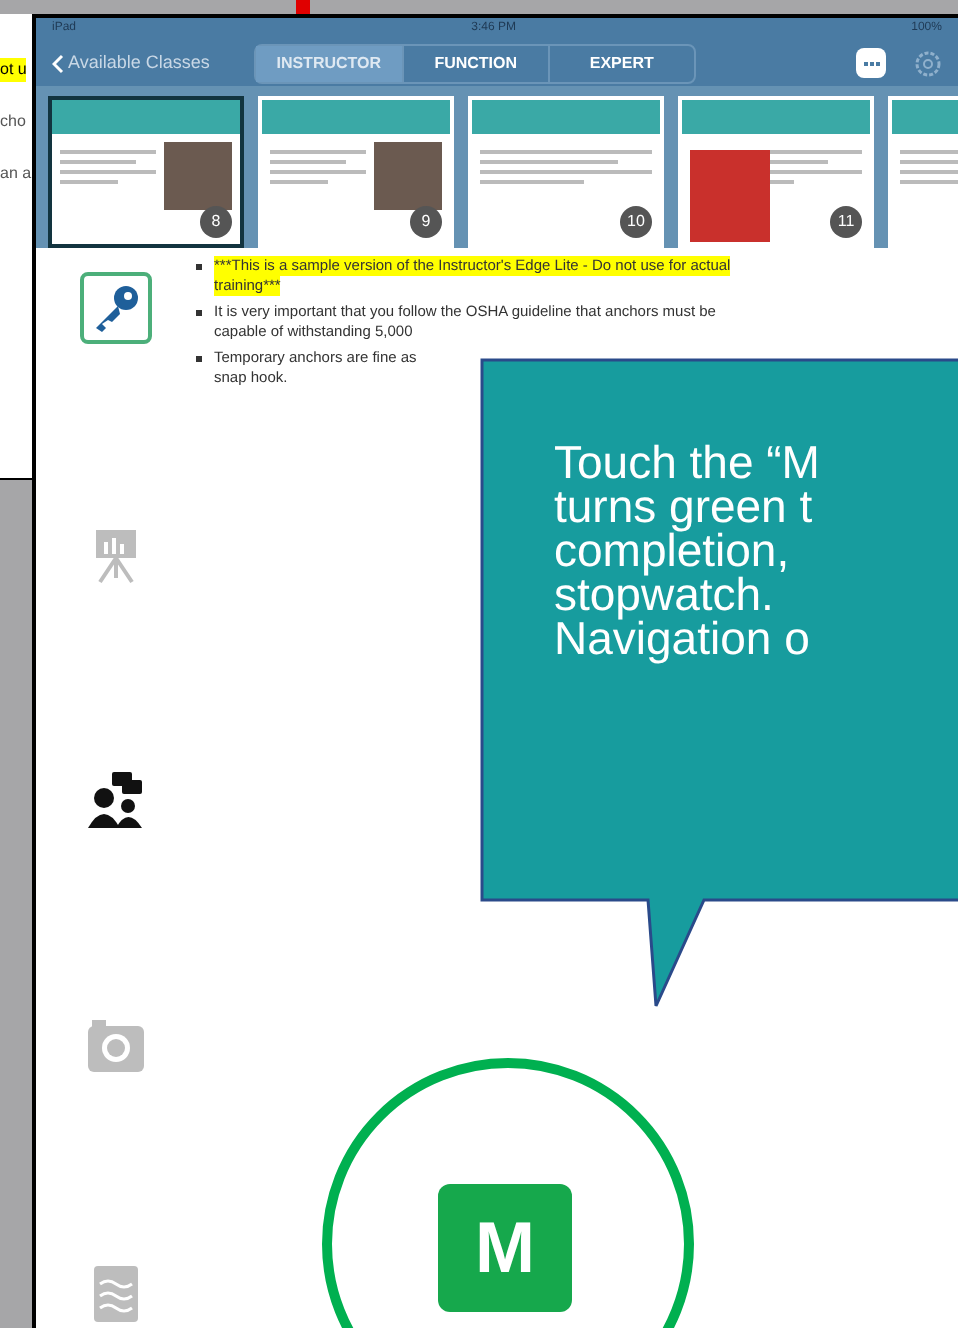 The height and width of the screenshot is (1328, 958). What do you see at coordinates (636, 222) in the screenshot?
I see `slide-number: 10` at bounding box center [636, 222].